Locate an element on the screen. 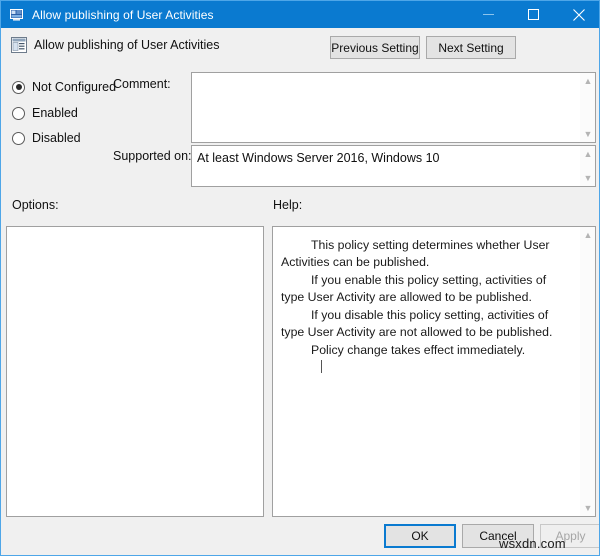  radio-enabled-label: Enabled is located at coordinates (55, 113).